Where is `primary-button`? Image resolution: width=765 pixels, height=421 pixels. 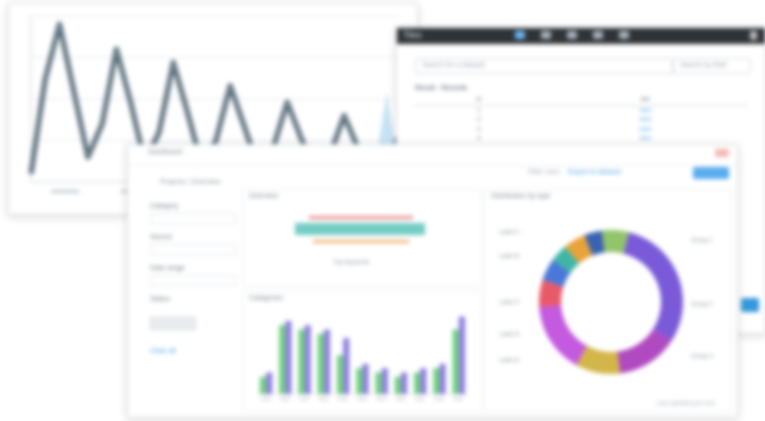 primary-button is located at coordinates (711, 173).